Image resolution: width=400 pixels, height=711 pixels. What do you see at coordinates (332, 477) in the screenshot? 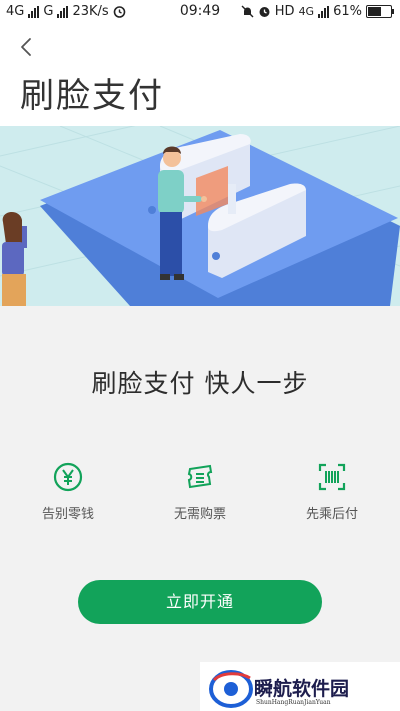
I see `barcode-scan-icon` at bounding box center [332, 477].